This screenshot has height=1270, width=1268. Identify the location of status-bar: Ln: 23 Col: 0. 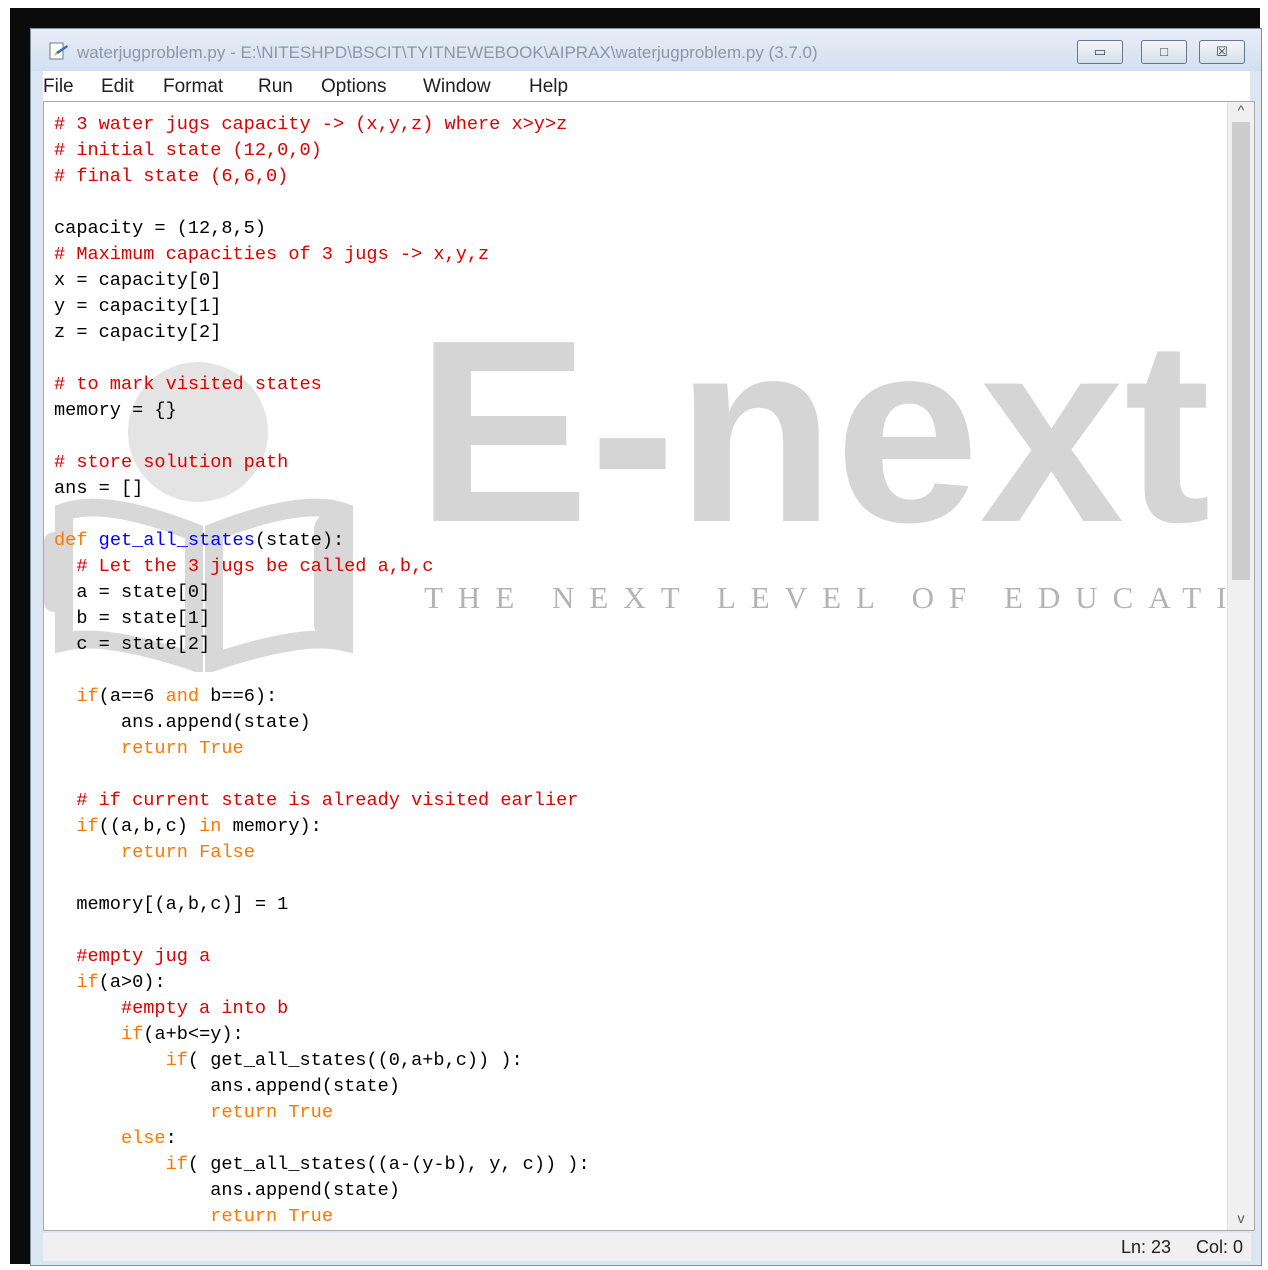
(647, 1247).